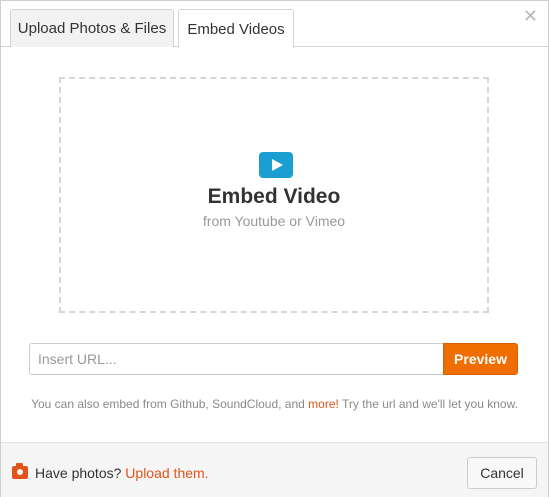  I want to click on have-photos-label: Have photos?, so click(78, 473).